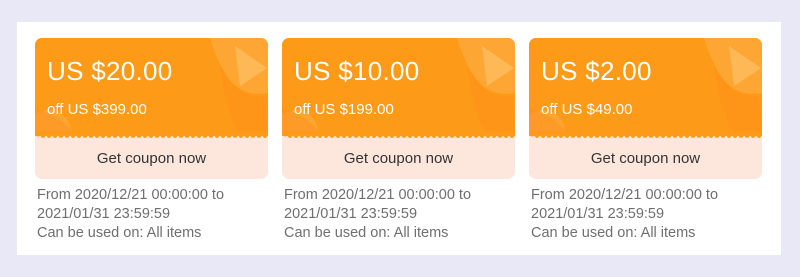 The width and height of the screenshot is (800, 277). I want to click on coupon-header: US $2.00 off US $49.00, so click(645, 87).